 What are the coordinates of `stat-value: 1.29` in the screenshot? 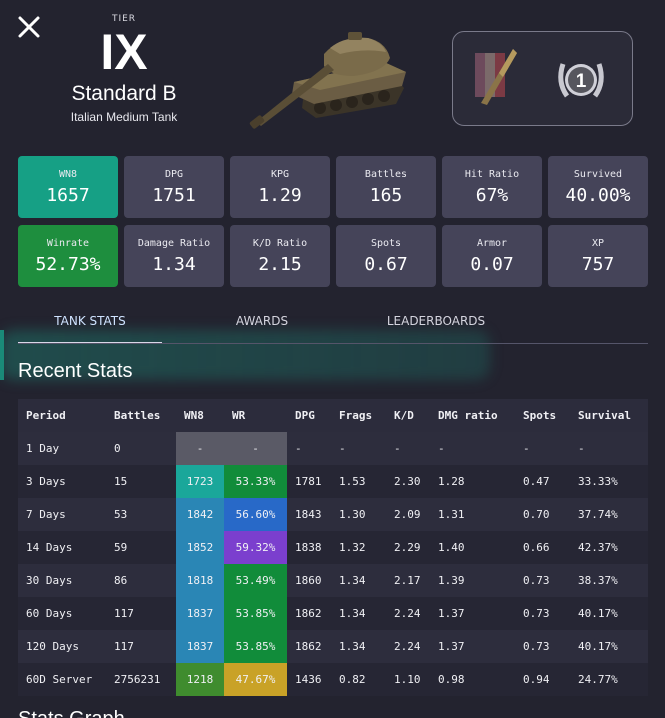 It's located at (280, 195).